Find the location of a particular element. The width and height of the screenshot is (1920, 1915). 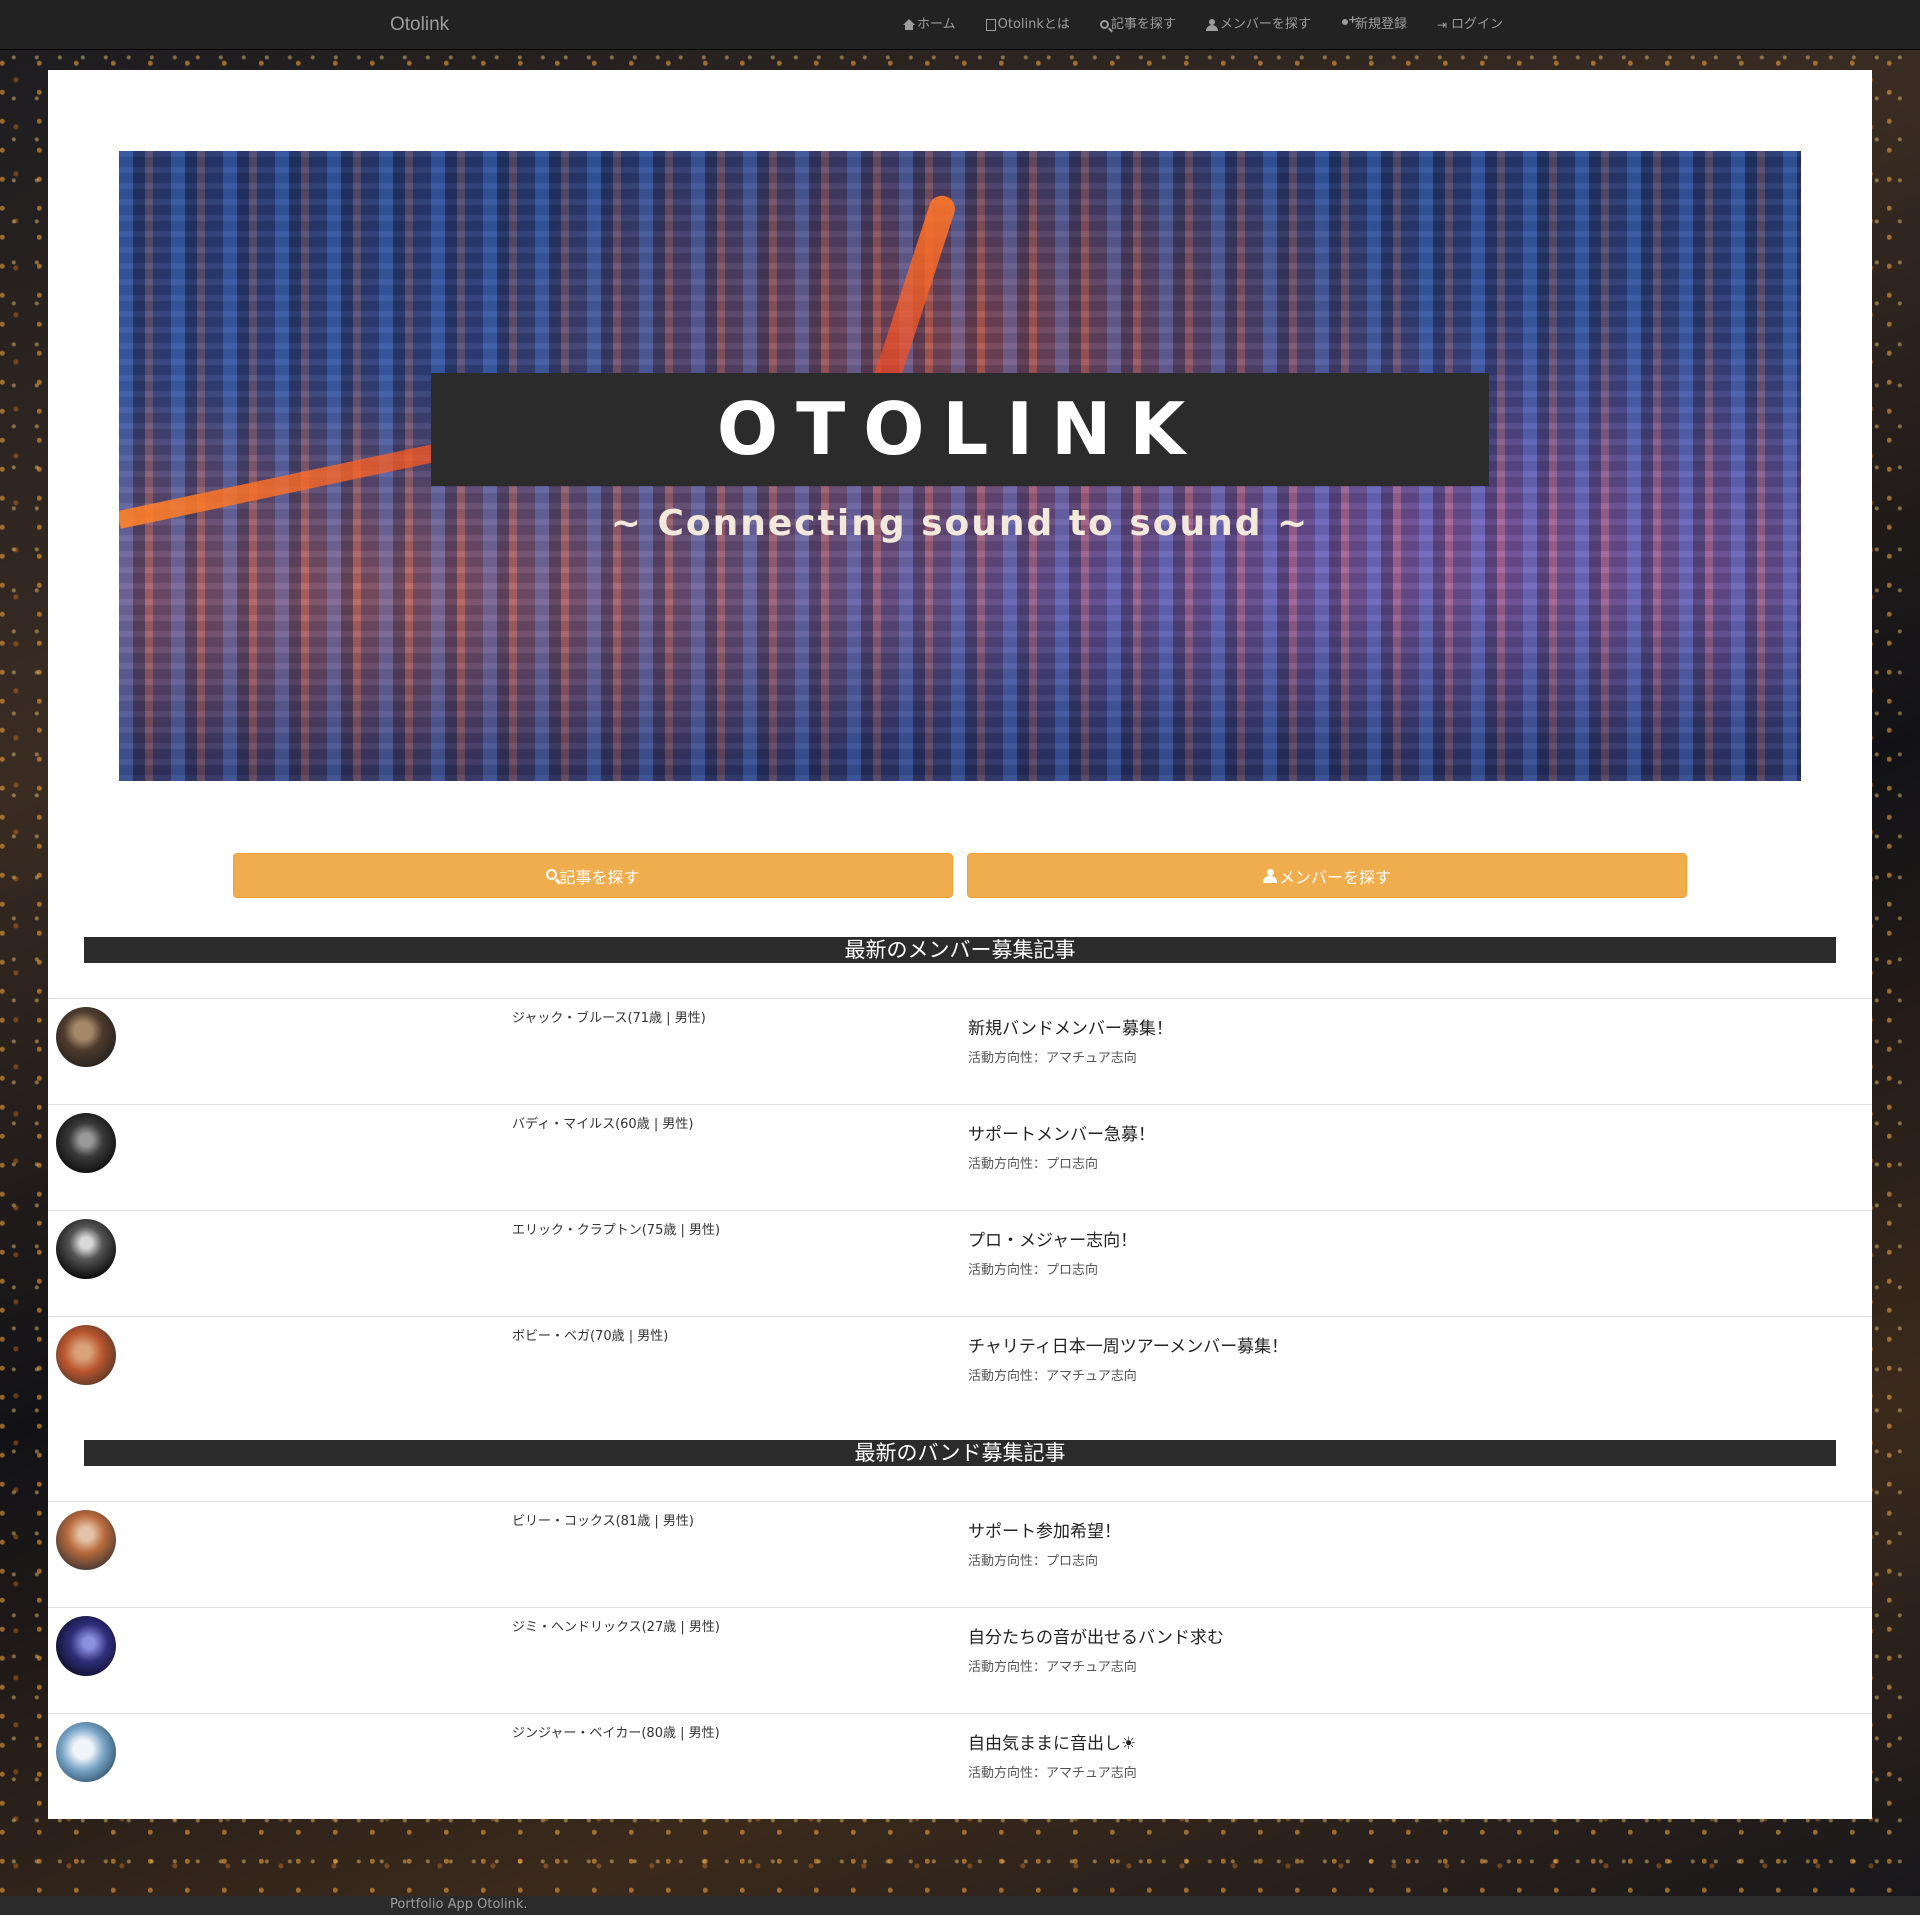

nav-search-members: メンバーを探す is located at coordinates (1265, 25).